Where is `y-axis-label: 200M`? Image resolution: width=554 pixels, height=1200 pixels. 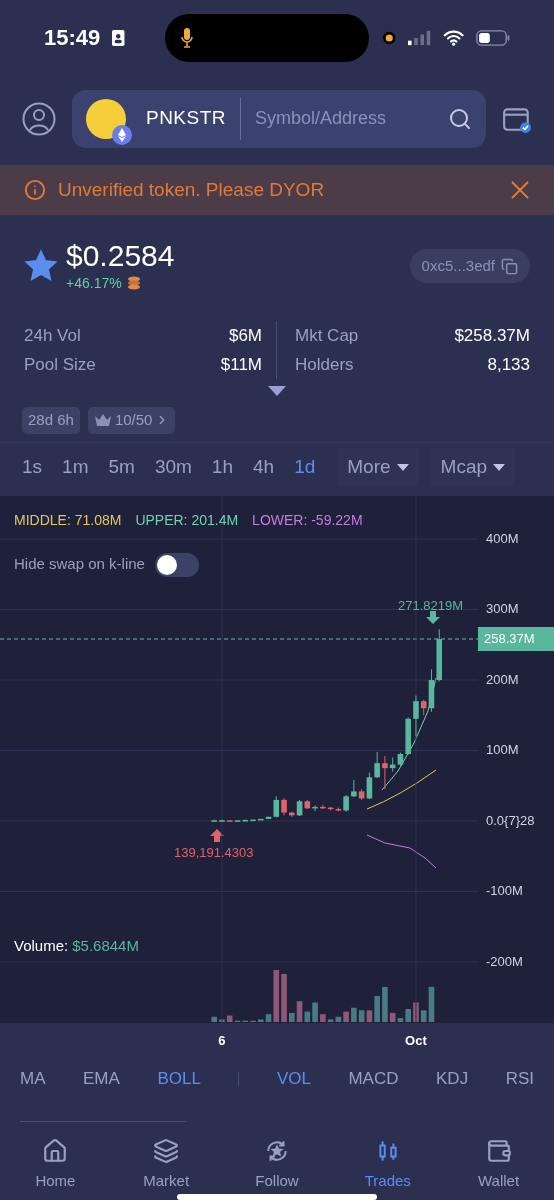 y-axis-label: 200M is located at coordinates (502, 679).